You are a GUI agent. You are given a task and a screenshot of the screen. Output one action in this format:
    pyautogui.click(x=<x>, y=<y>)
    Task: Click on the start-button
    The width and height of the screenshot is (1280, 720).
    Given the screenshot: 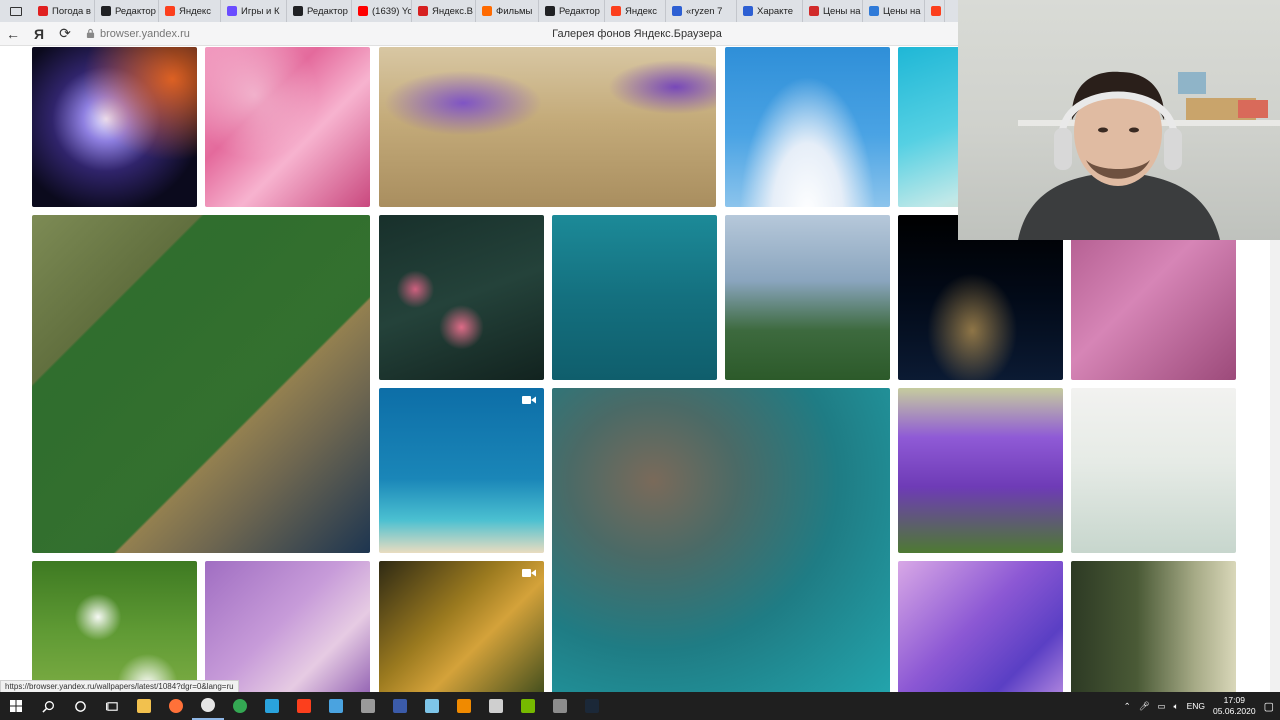 What is the action you would take?
    pyautogui.click(x=16, y=706)
    